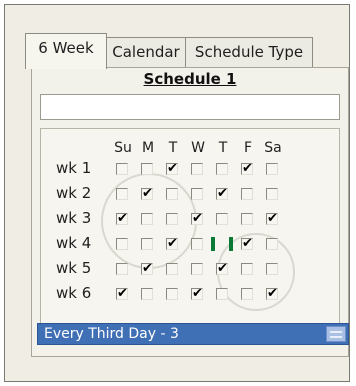  Describe the element at coordinates (198, 148) in the screenshot. I see `day-header-w: W` at that location.